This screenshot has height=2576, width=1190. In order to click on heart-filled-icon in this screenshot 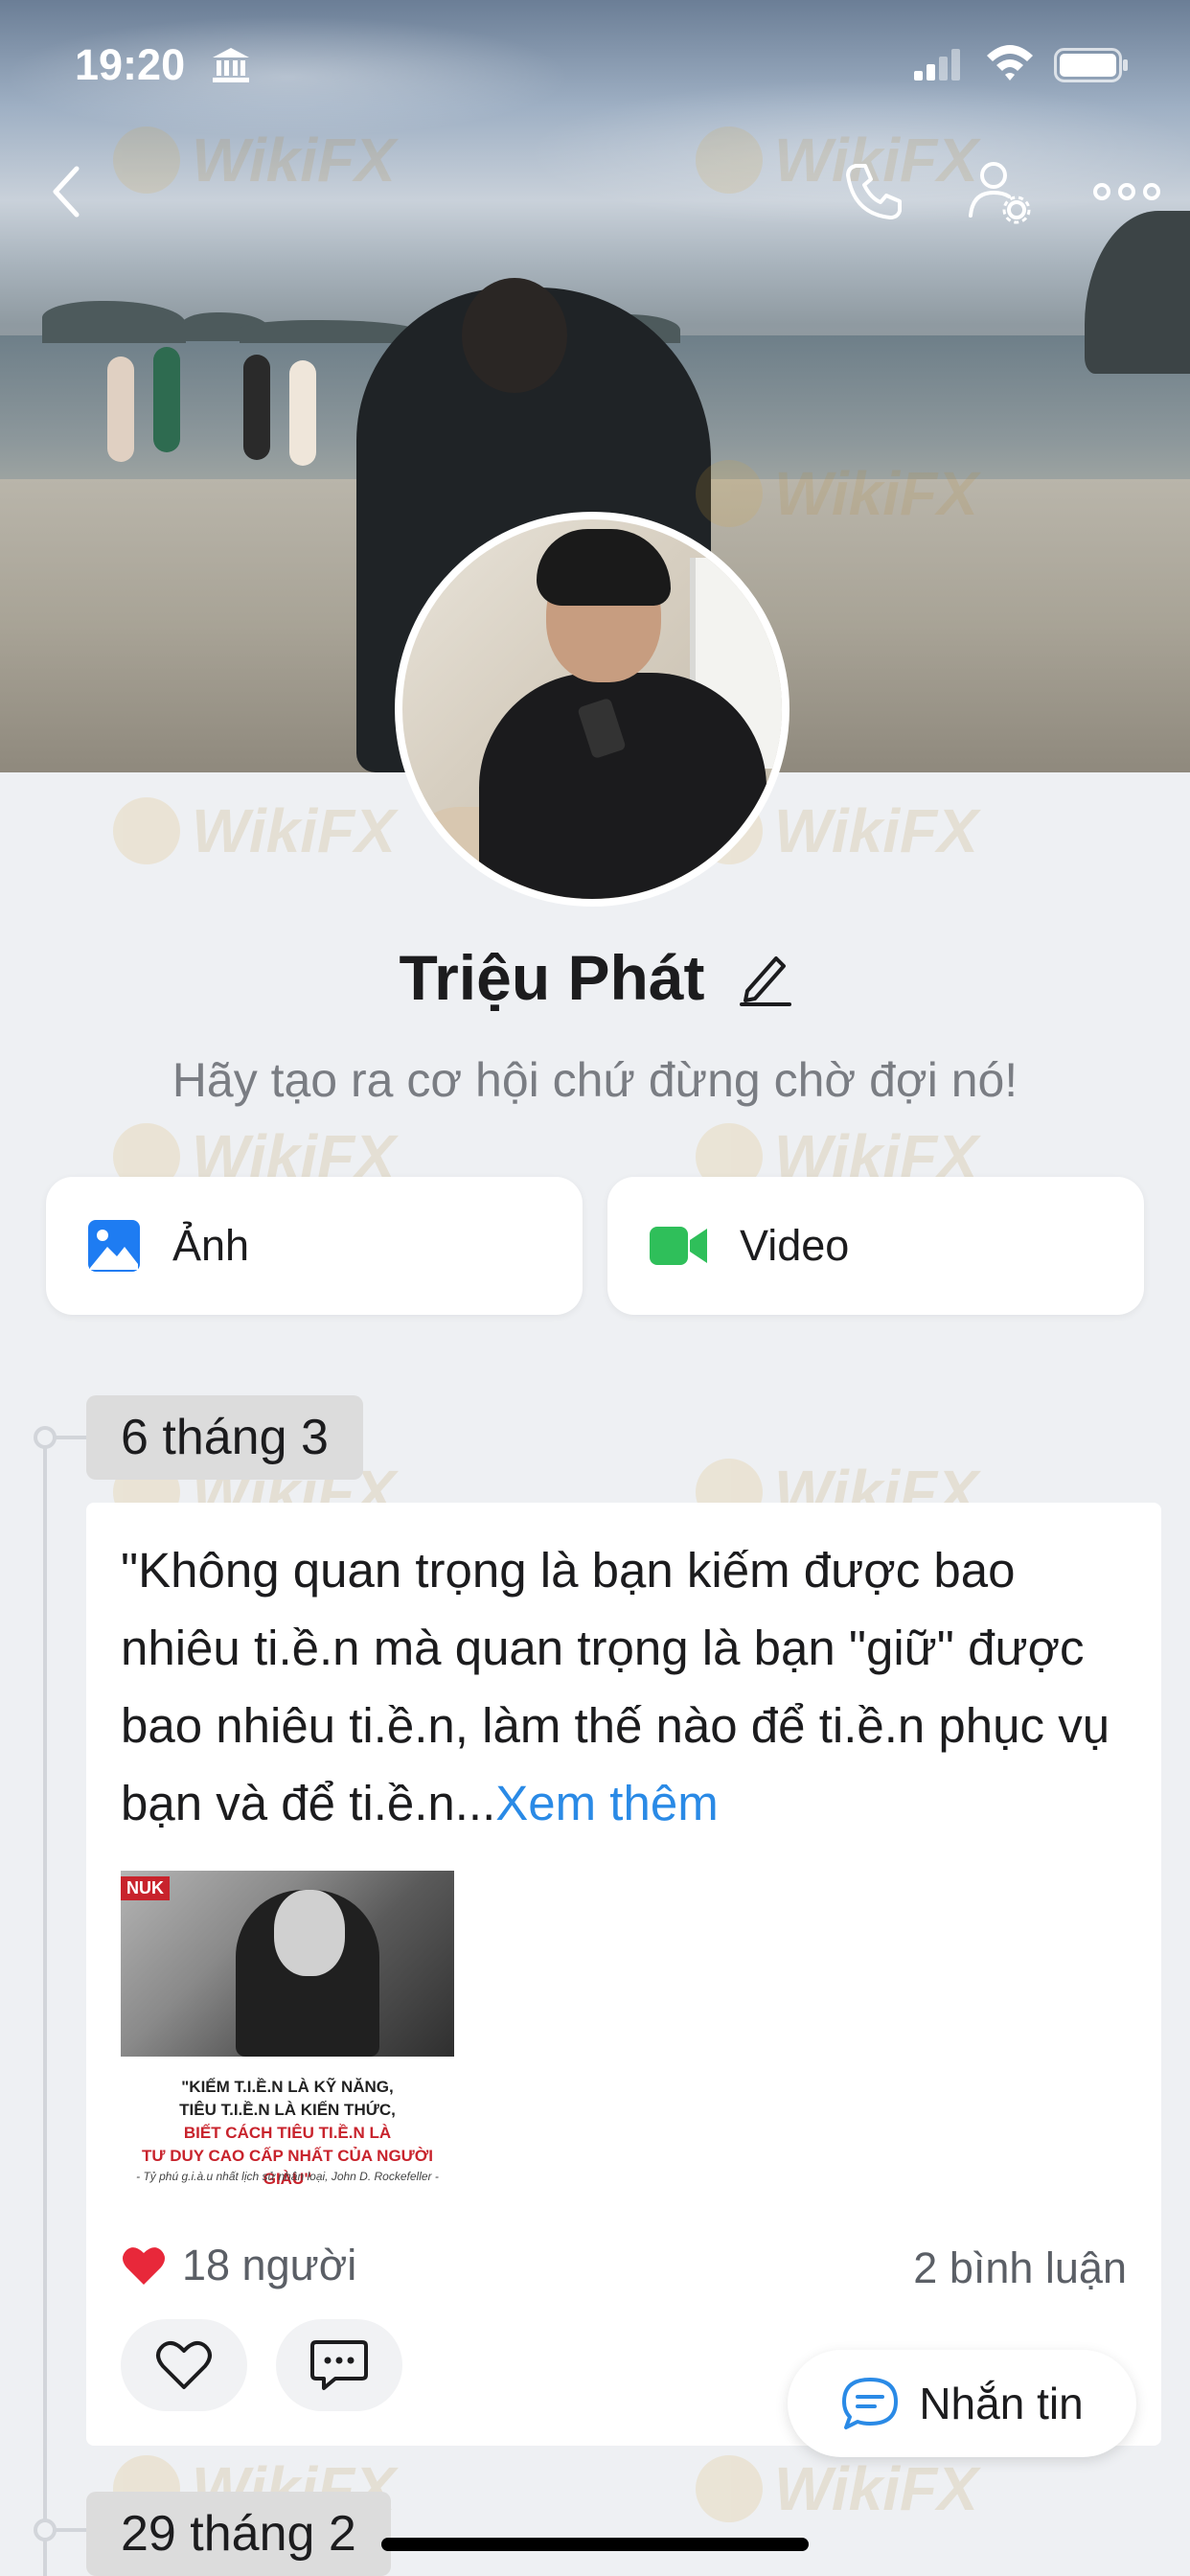, I will do `click(144, 2266)`.